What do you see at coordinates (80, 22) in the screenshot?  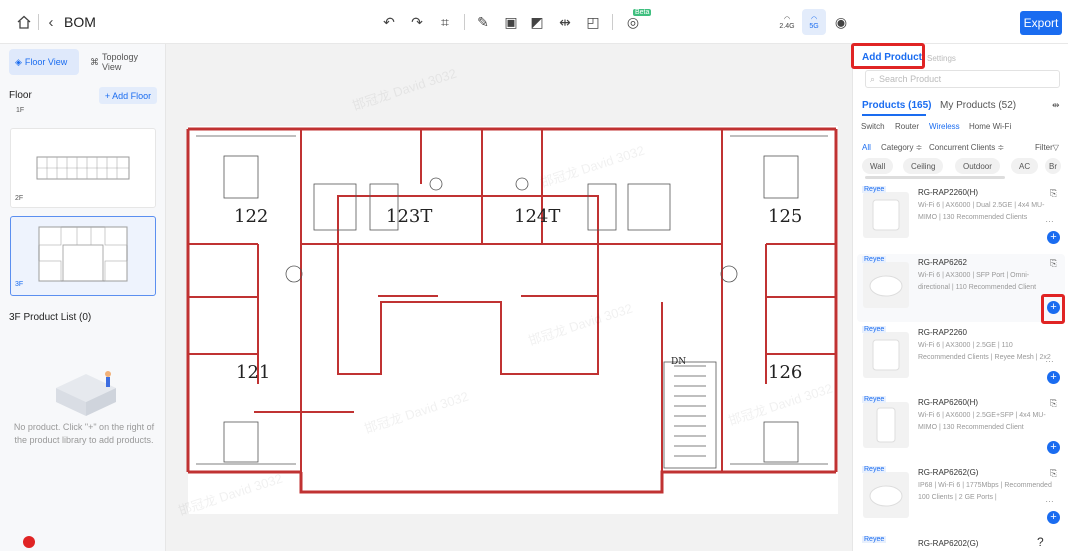 I see `page-title: BOM` at bounding box center [80, 22].